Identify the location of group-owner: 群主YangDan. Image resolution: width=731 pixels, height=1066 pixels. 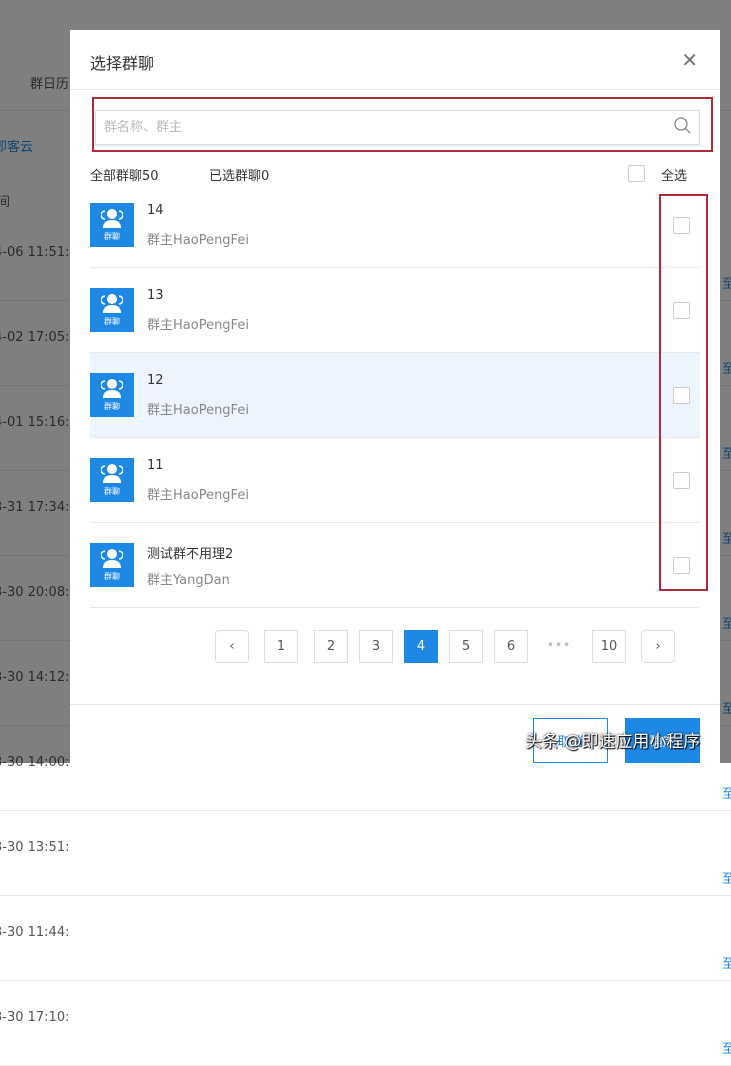
(188, 580).